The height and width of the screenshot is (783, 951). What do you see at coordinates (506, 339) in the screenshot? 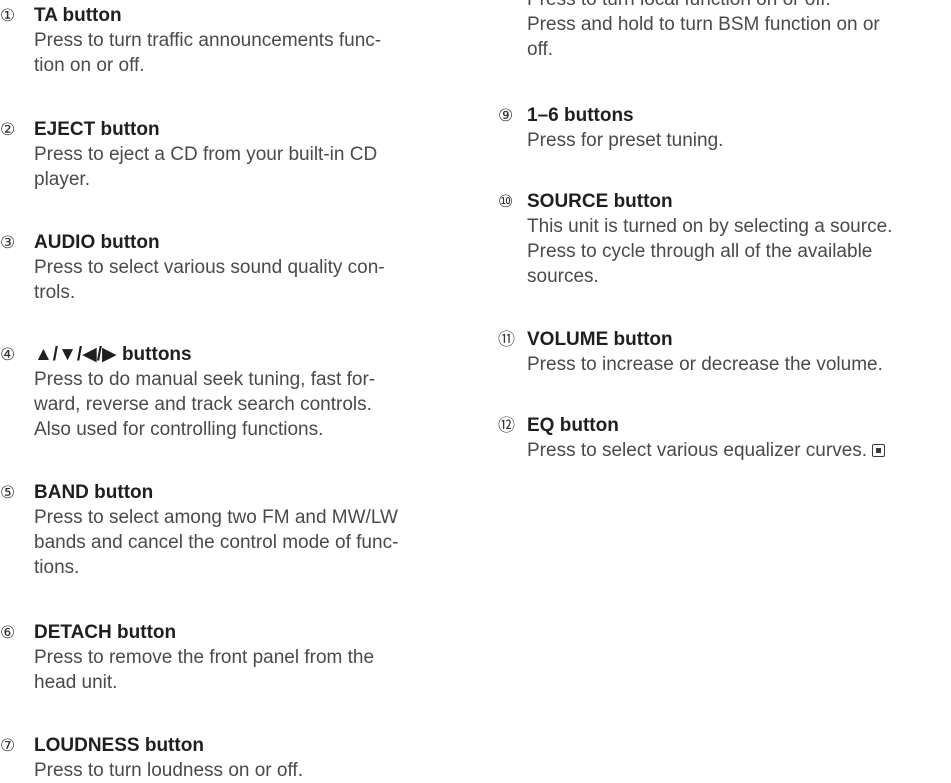
I see `item-number: ⑪` at bounding box center [506, 339].